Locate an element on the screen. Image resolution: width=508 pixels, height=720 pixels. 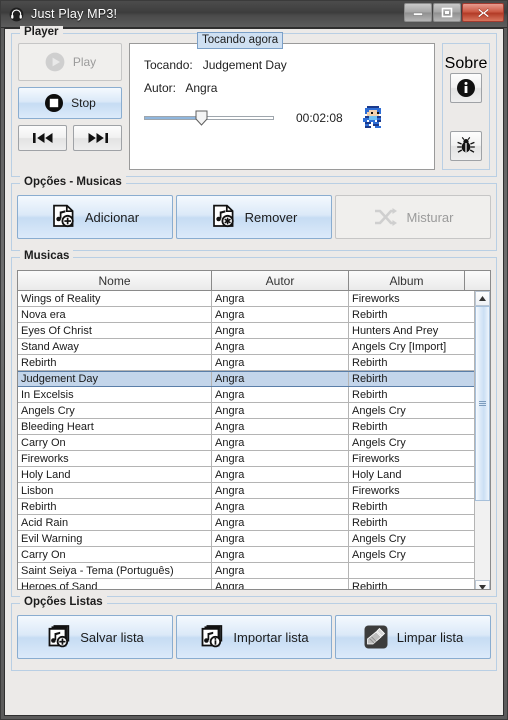
artist-value: Angra is located at coordinates (201, 88).